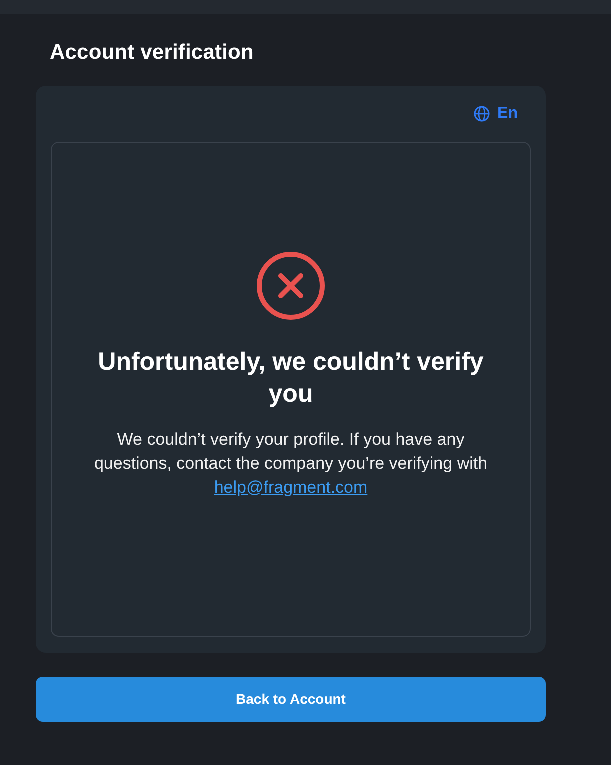  Describe the element at coordinates (496, 114) in the screenshot. I see `language-button: En` at that location.